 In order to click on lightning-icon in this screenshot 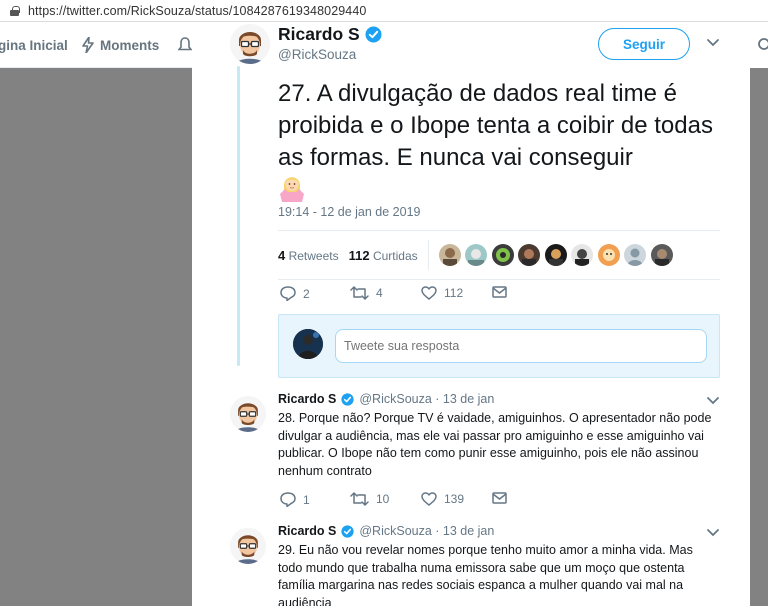, I will do `click(88, 45)`.